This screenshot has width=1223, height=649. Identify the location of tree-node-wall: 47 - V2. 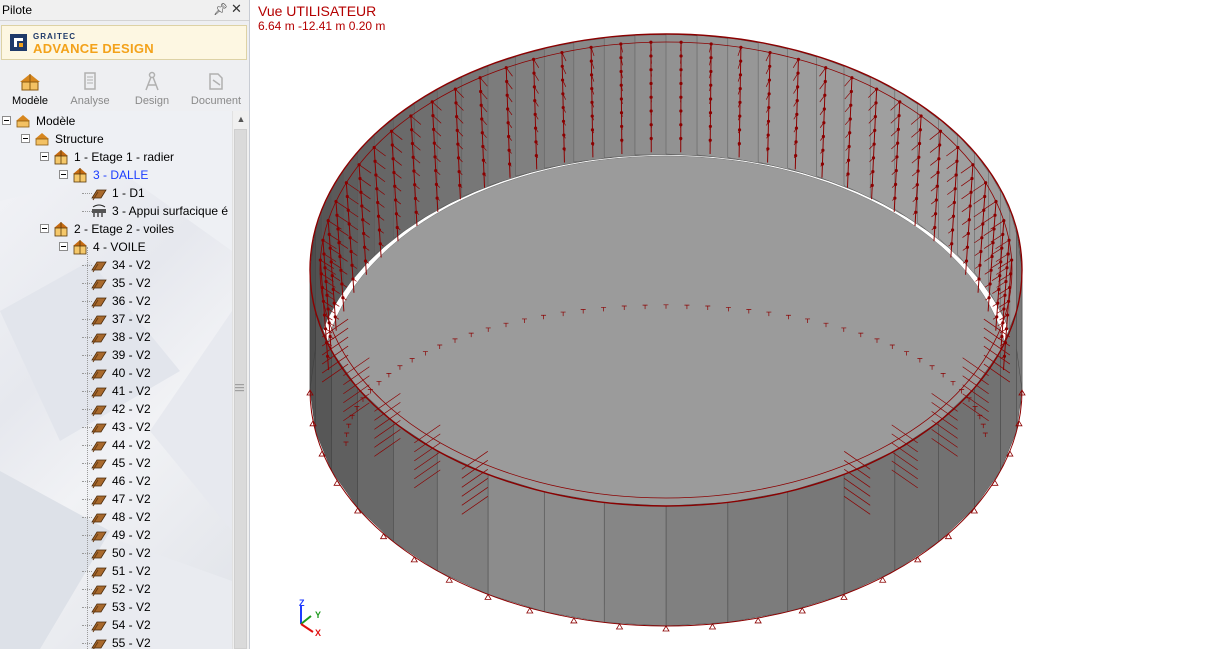
(116, 499).